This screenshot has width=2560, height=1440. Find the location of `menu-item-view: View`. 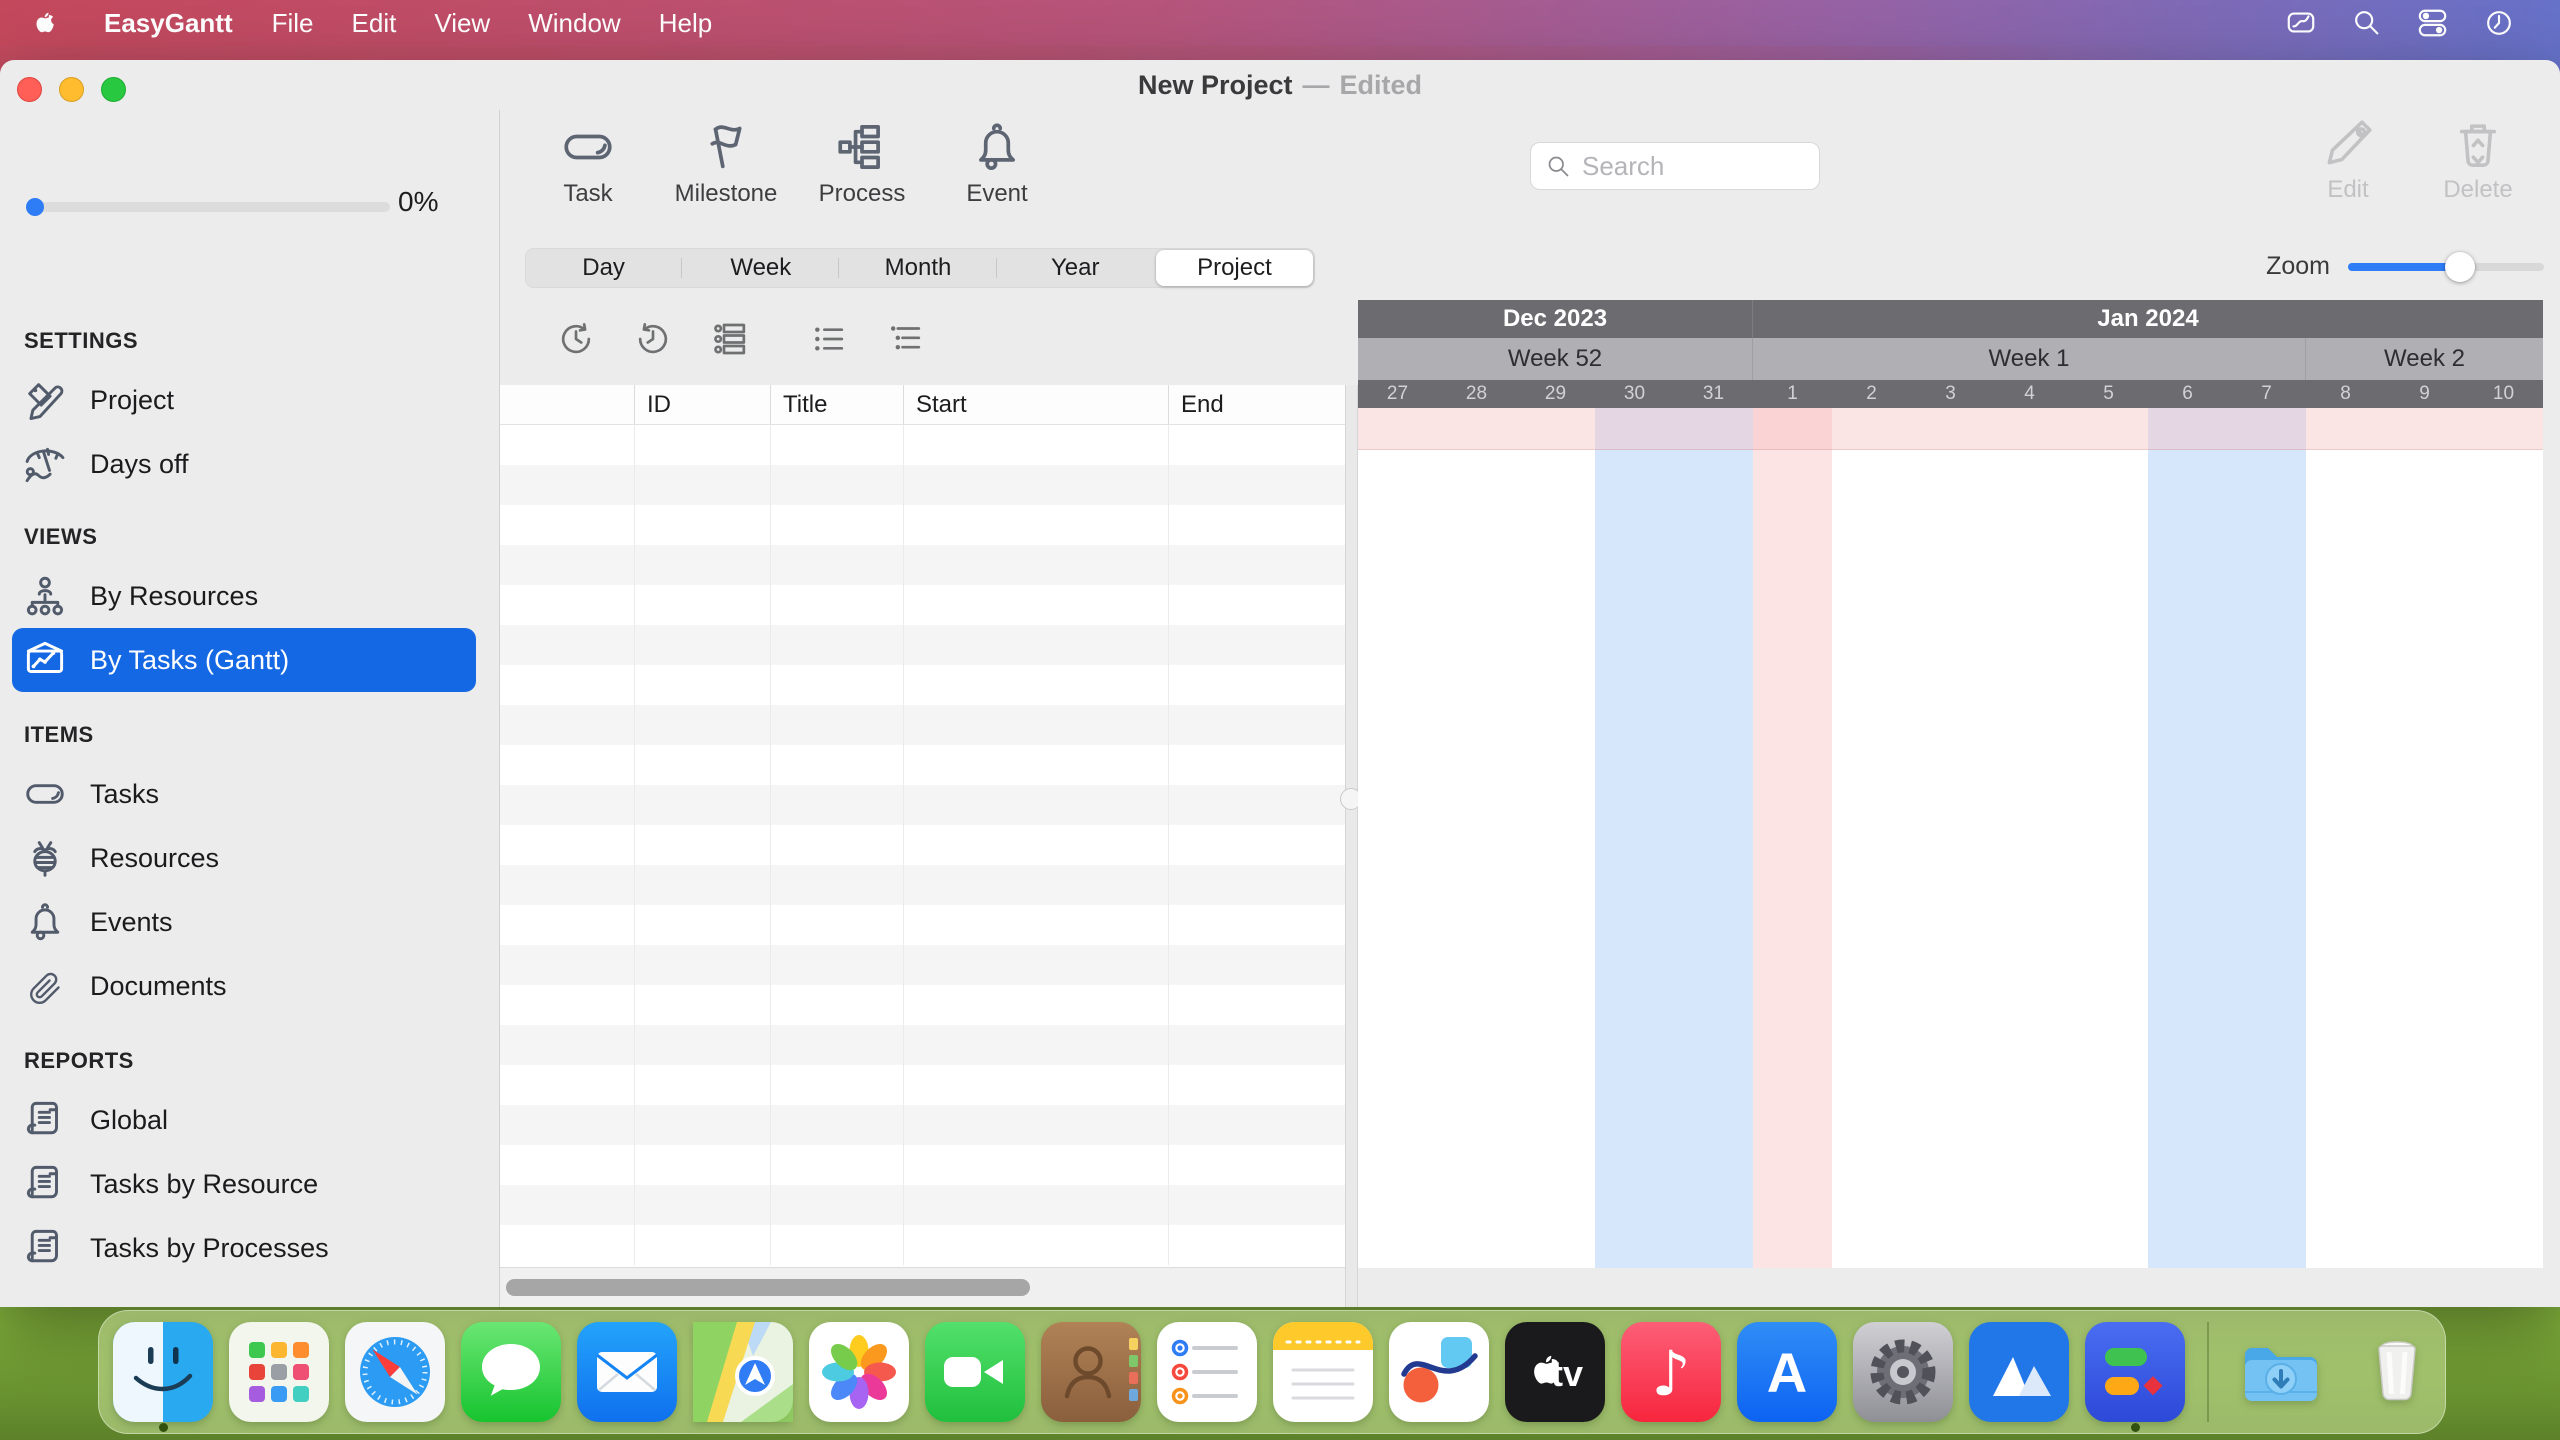

menu-item-view: View is located at coordinates (462, 23).